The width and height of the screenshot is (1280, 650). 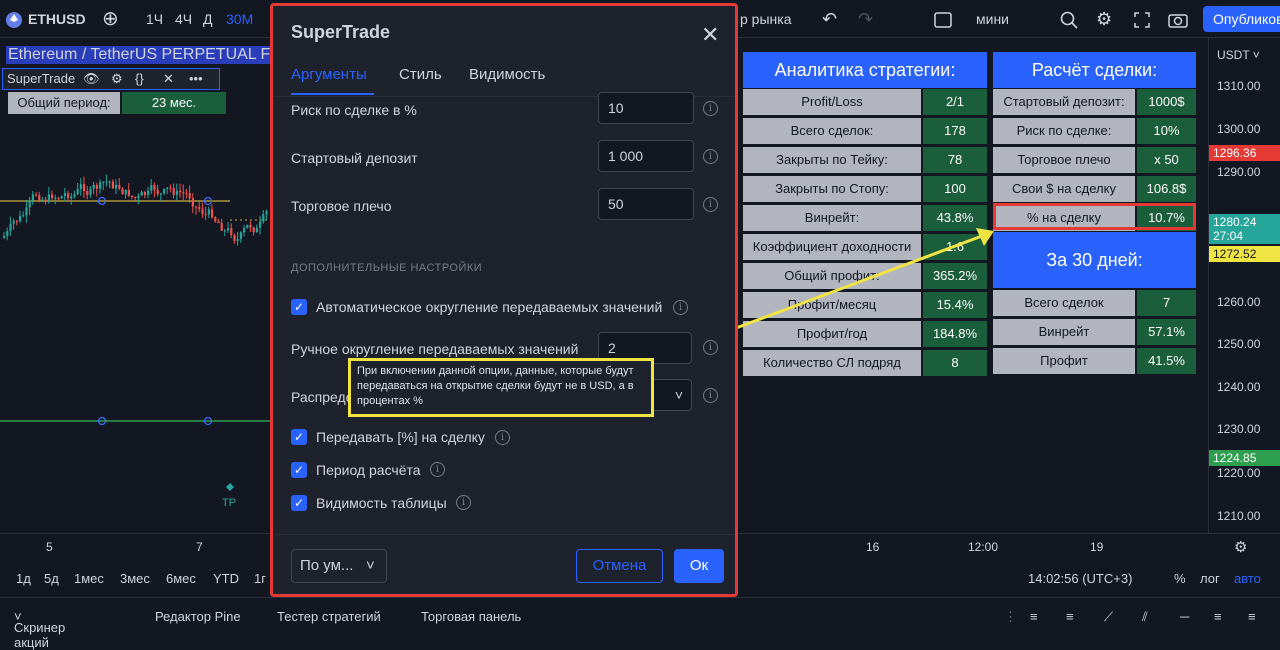 I want to click on section-header: ДОПОЛНИТЕЛЬНЫЕ НАСТРОЙКИ, so click(x=387, y=268).